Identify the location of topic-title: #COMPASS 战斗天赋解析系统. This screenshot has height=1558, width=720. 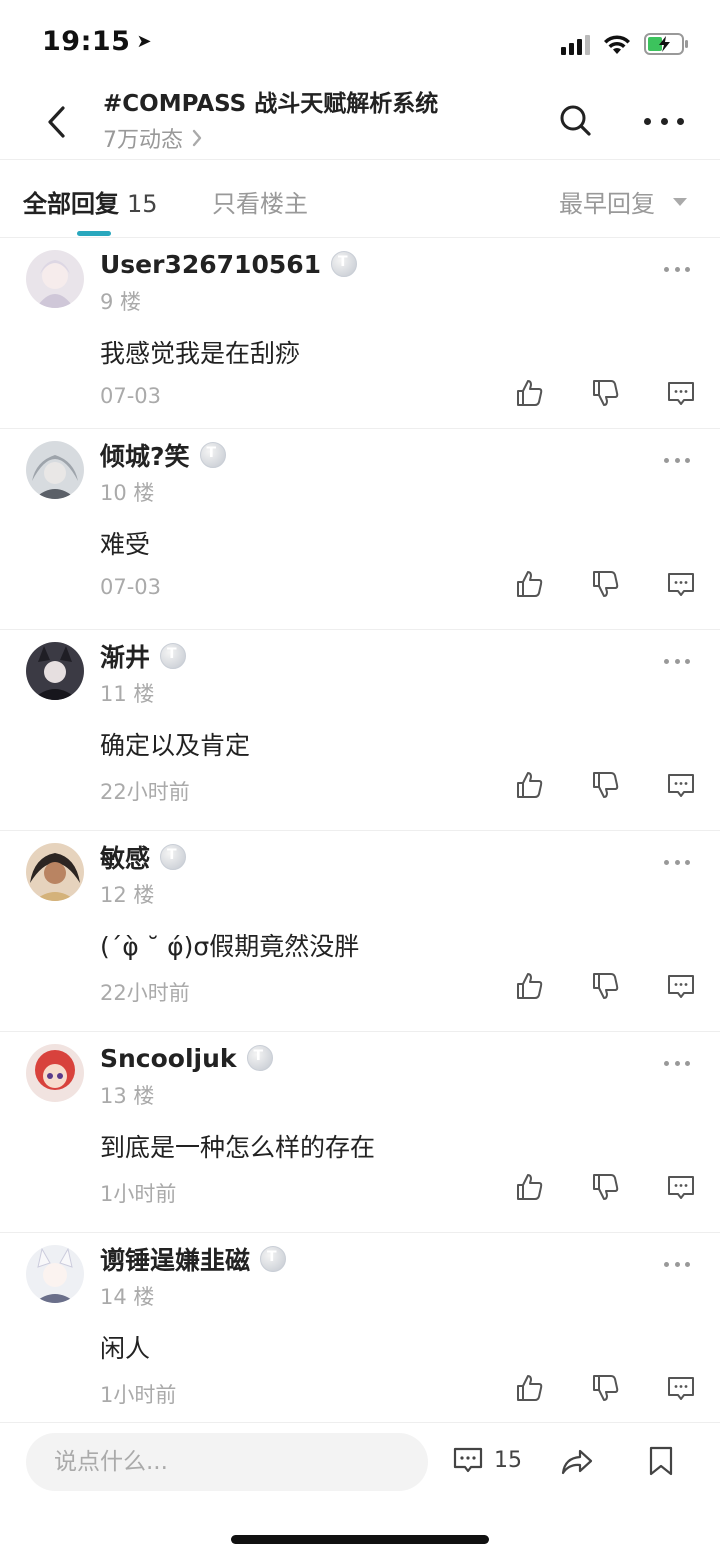
(270, 101).